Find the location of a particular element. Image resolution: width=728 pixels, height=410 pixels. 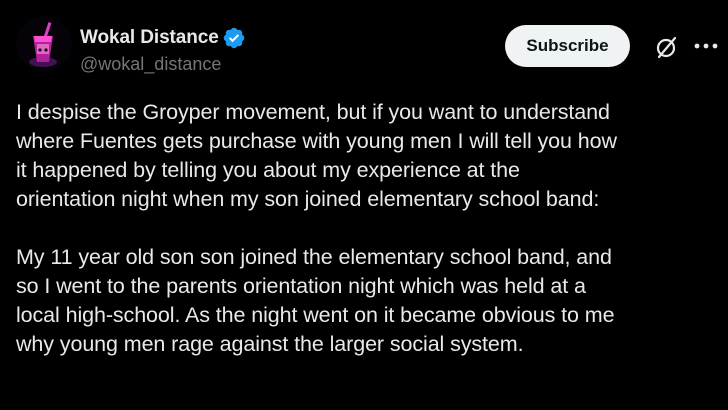

verified-badge-icon is located at coordinates (234, 38).